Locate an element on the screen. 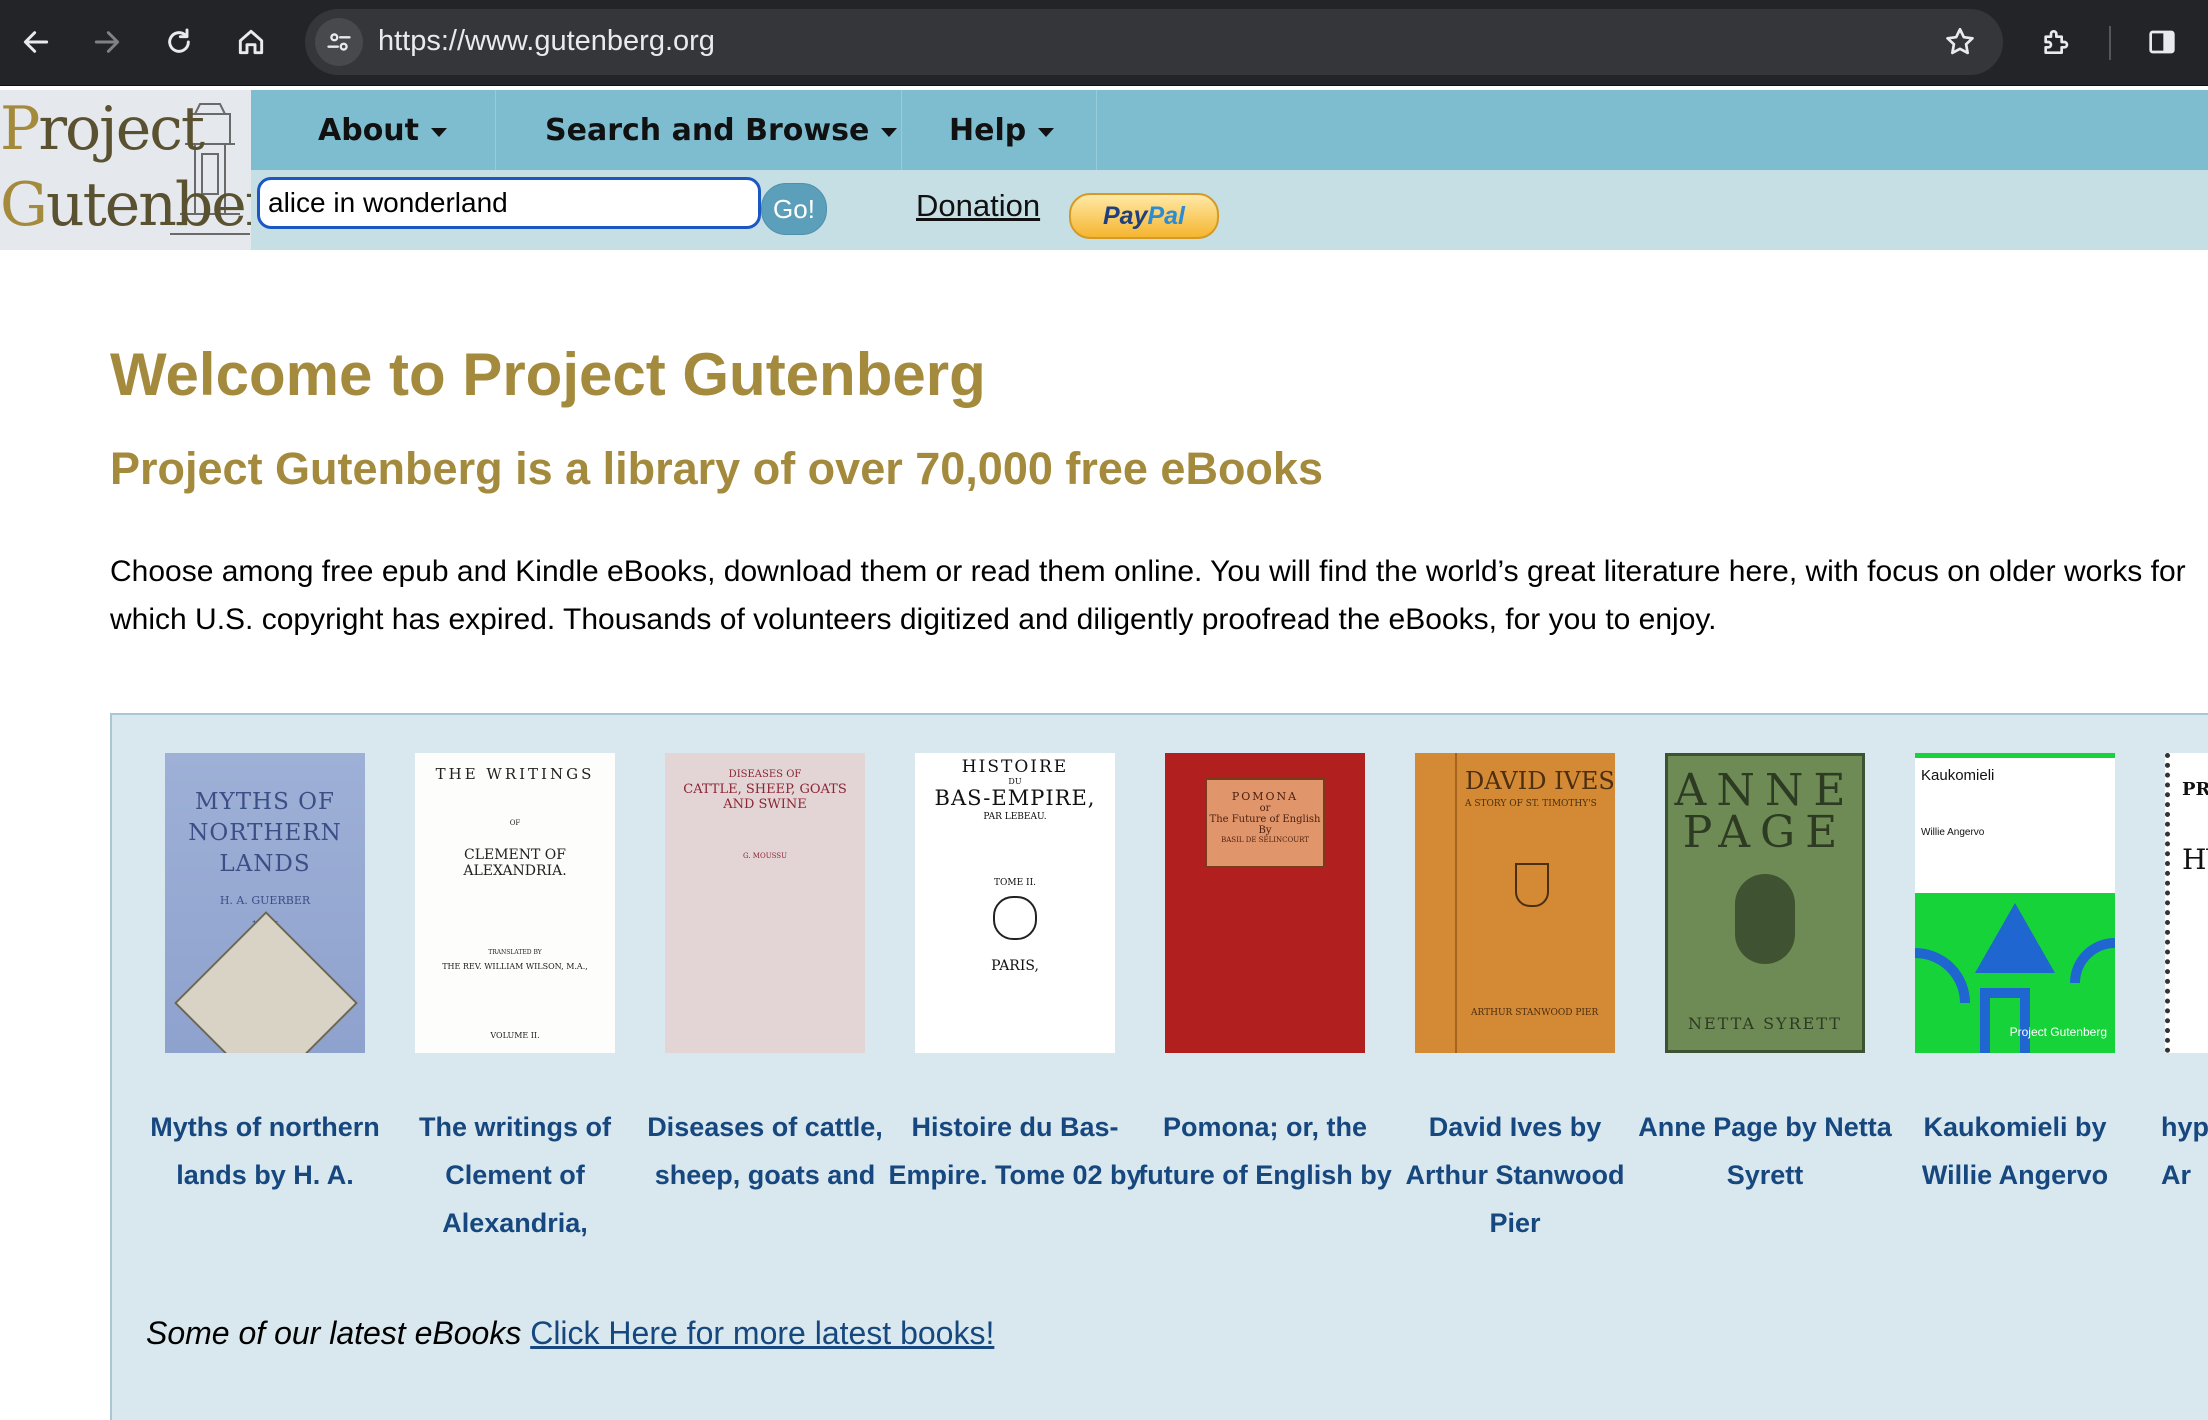  latest-caption-text: Some of our latest eBooks is located at coordinates (334, 1333).